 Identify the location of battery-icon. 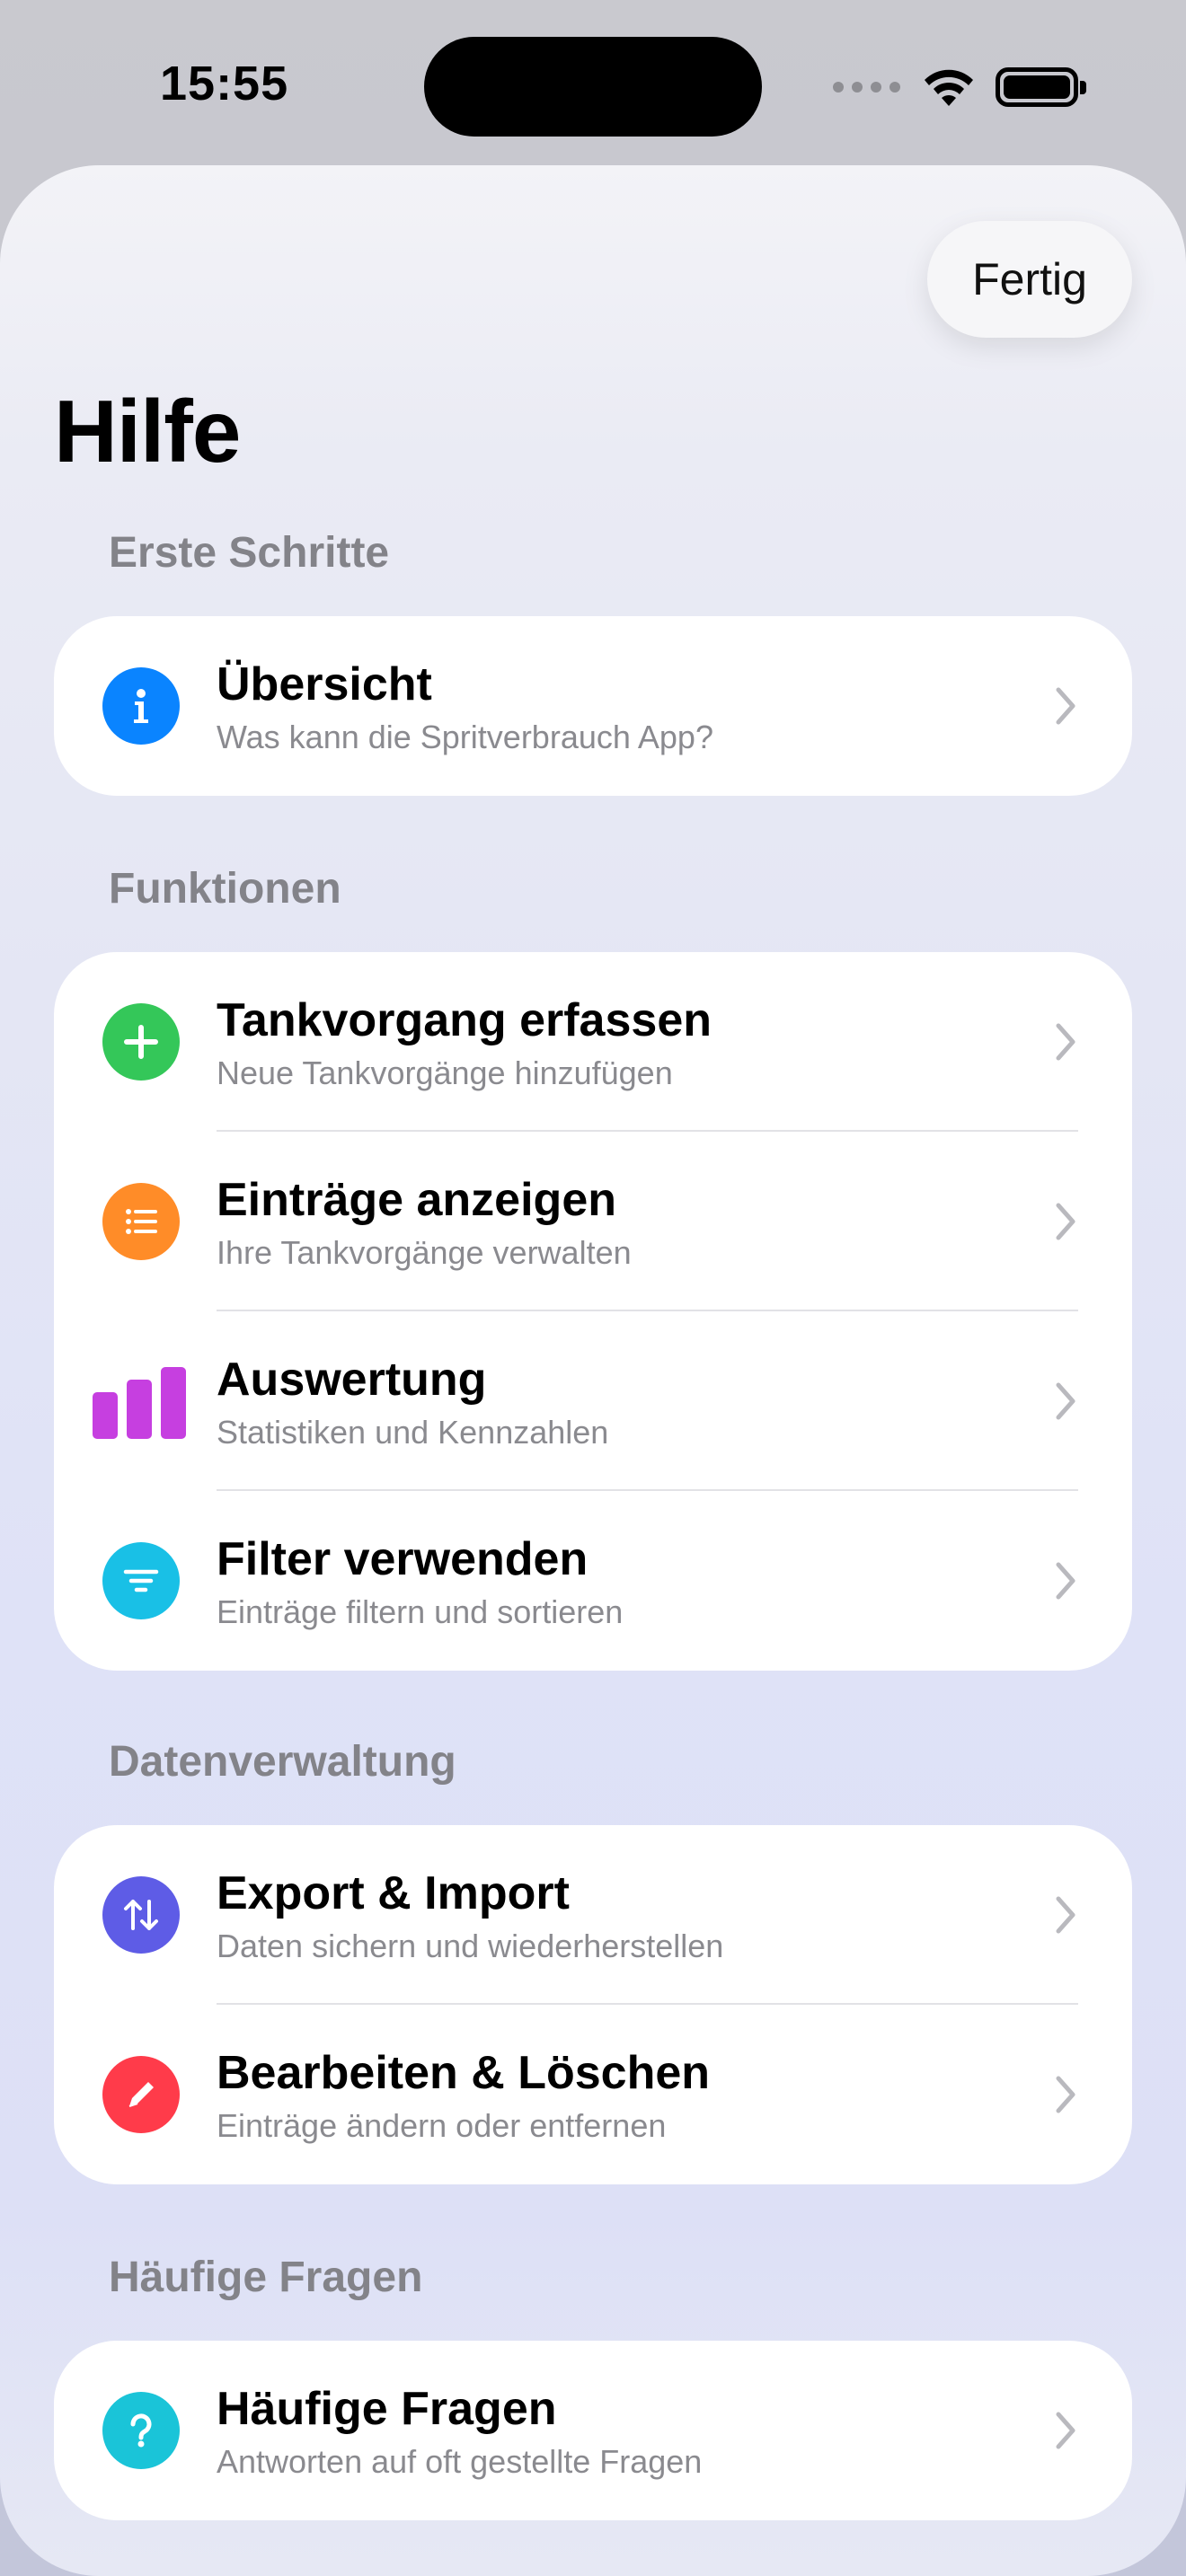
(1041, 87).